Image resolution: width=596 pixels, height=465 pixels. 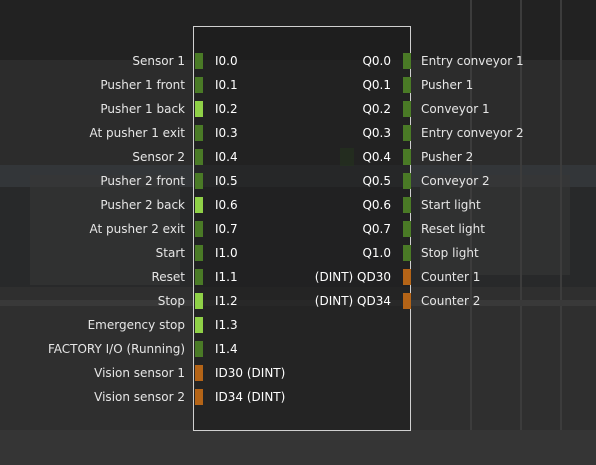 What do you see at coordinates (139, 373) in the screenshot?
I see `tag-label: Vision sensor 1` at bounding box center [139, 373].